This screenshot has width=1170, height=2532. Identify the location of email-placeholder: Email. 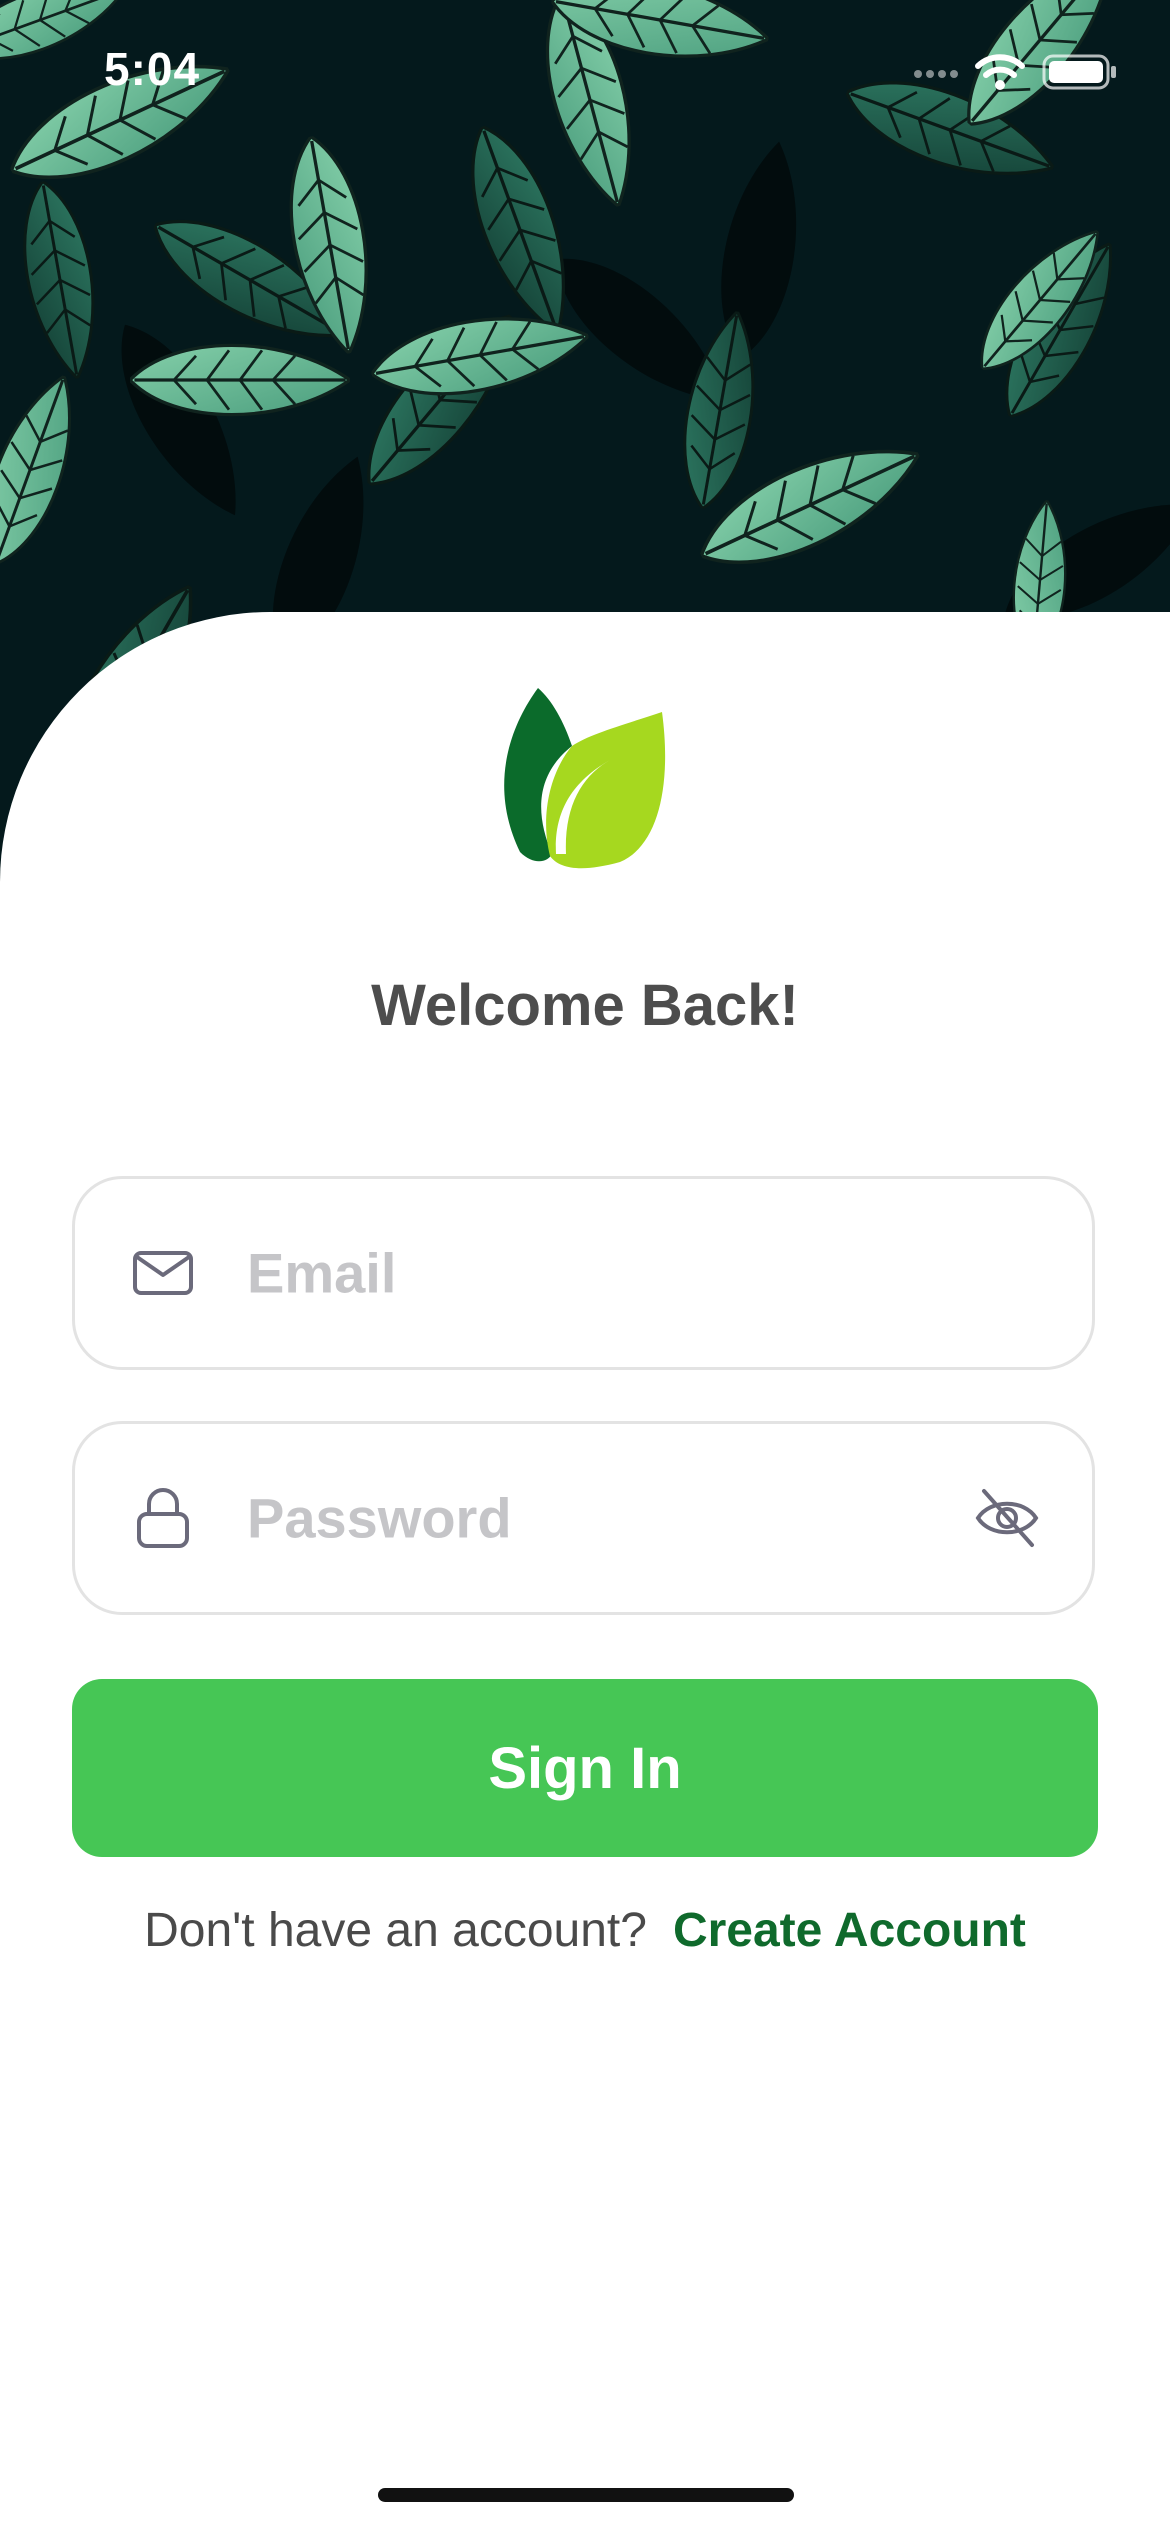
(322, 1273).